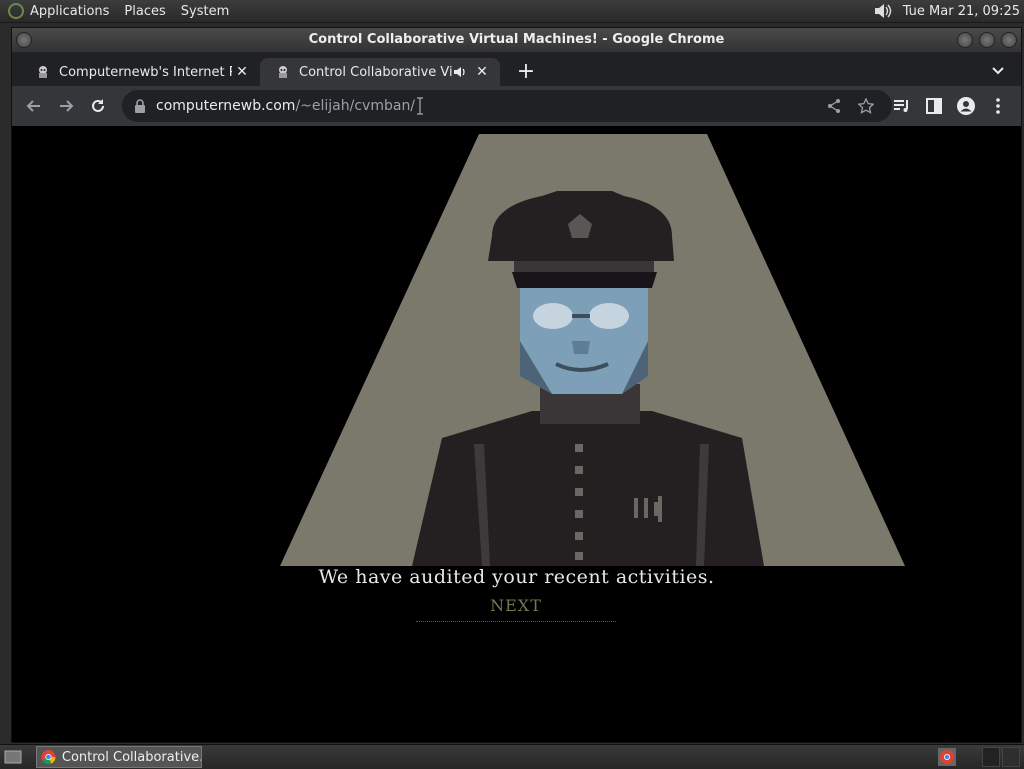 The height and width of the screenshot is (769, 1024). I want to click on maximize-icon, so click(987, 40).